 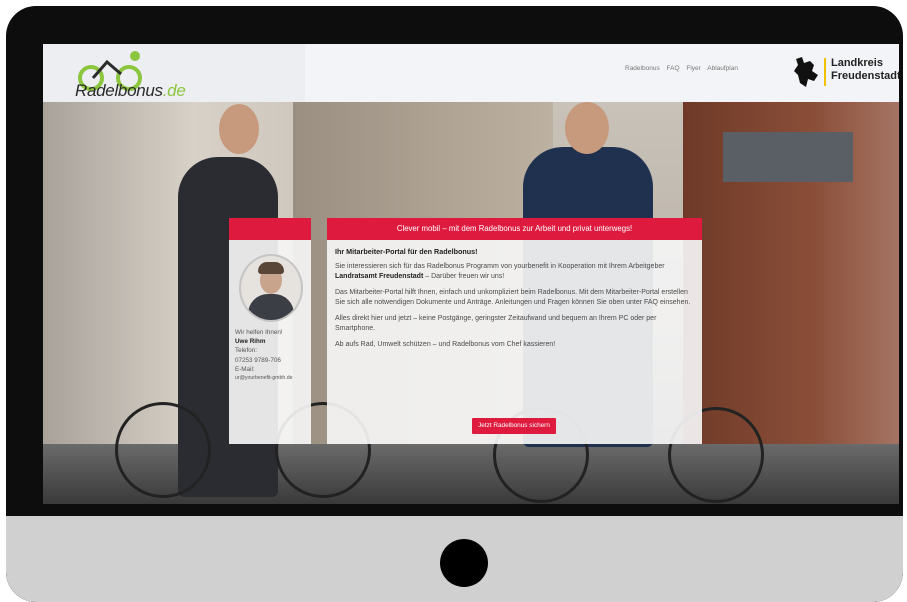 I want to click on cyclist-left-head, so click(x=239, y=129).